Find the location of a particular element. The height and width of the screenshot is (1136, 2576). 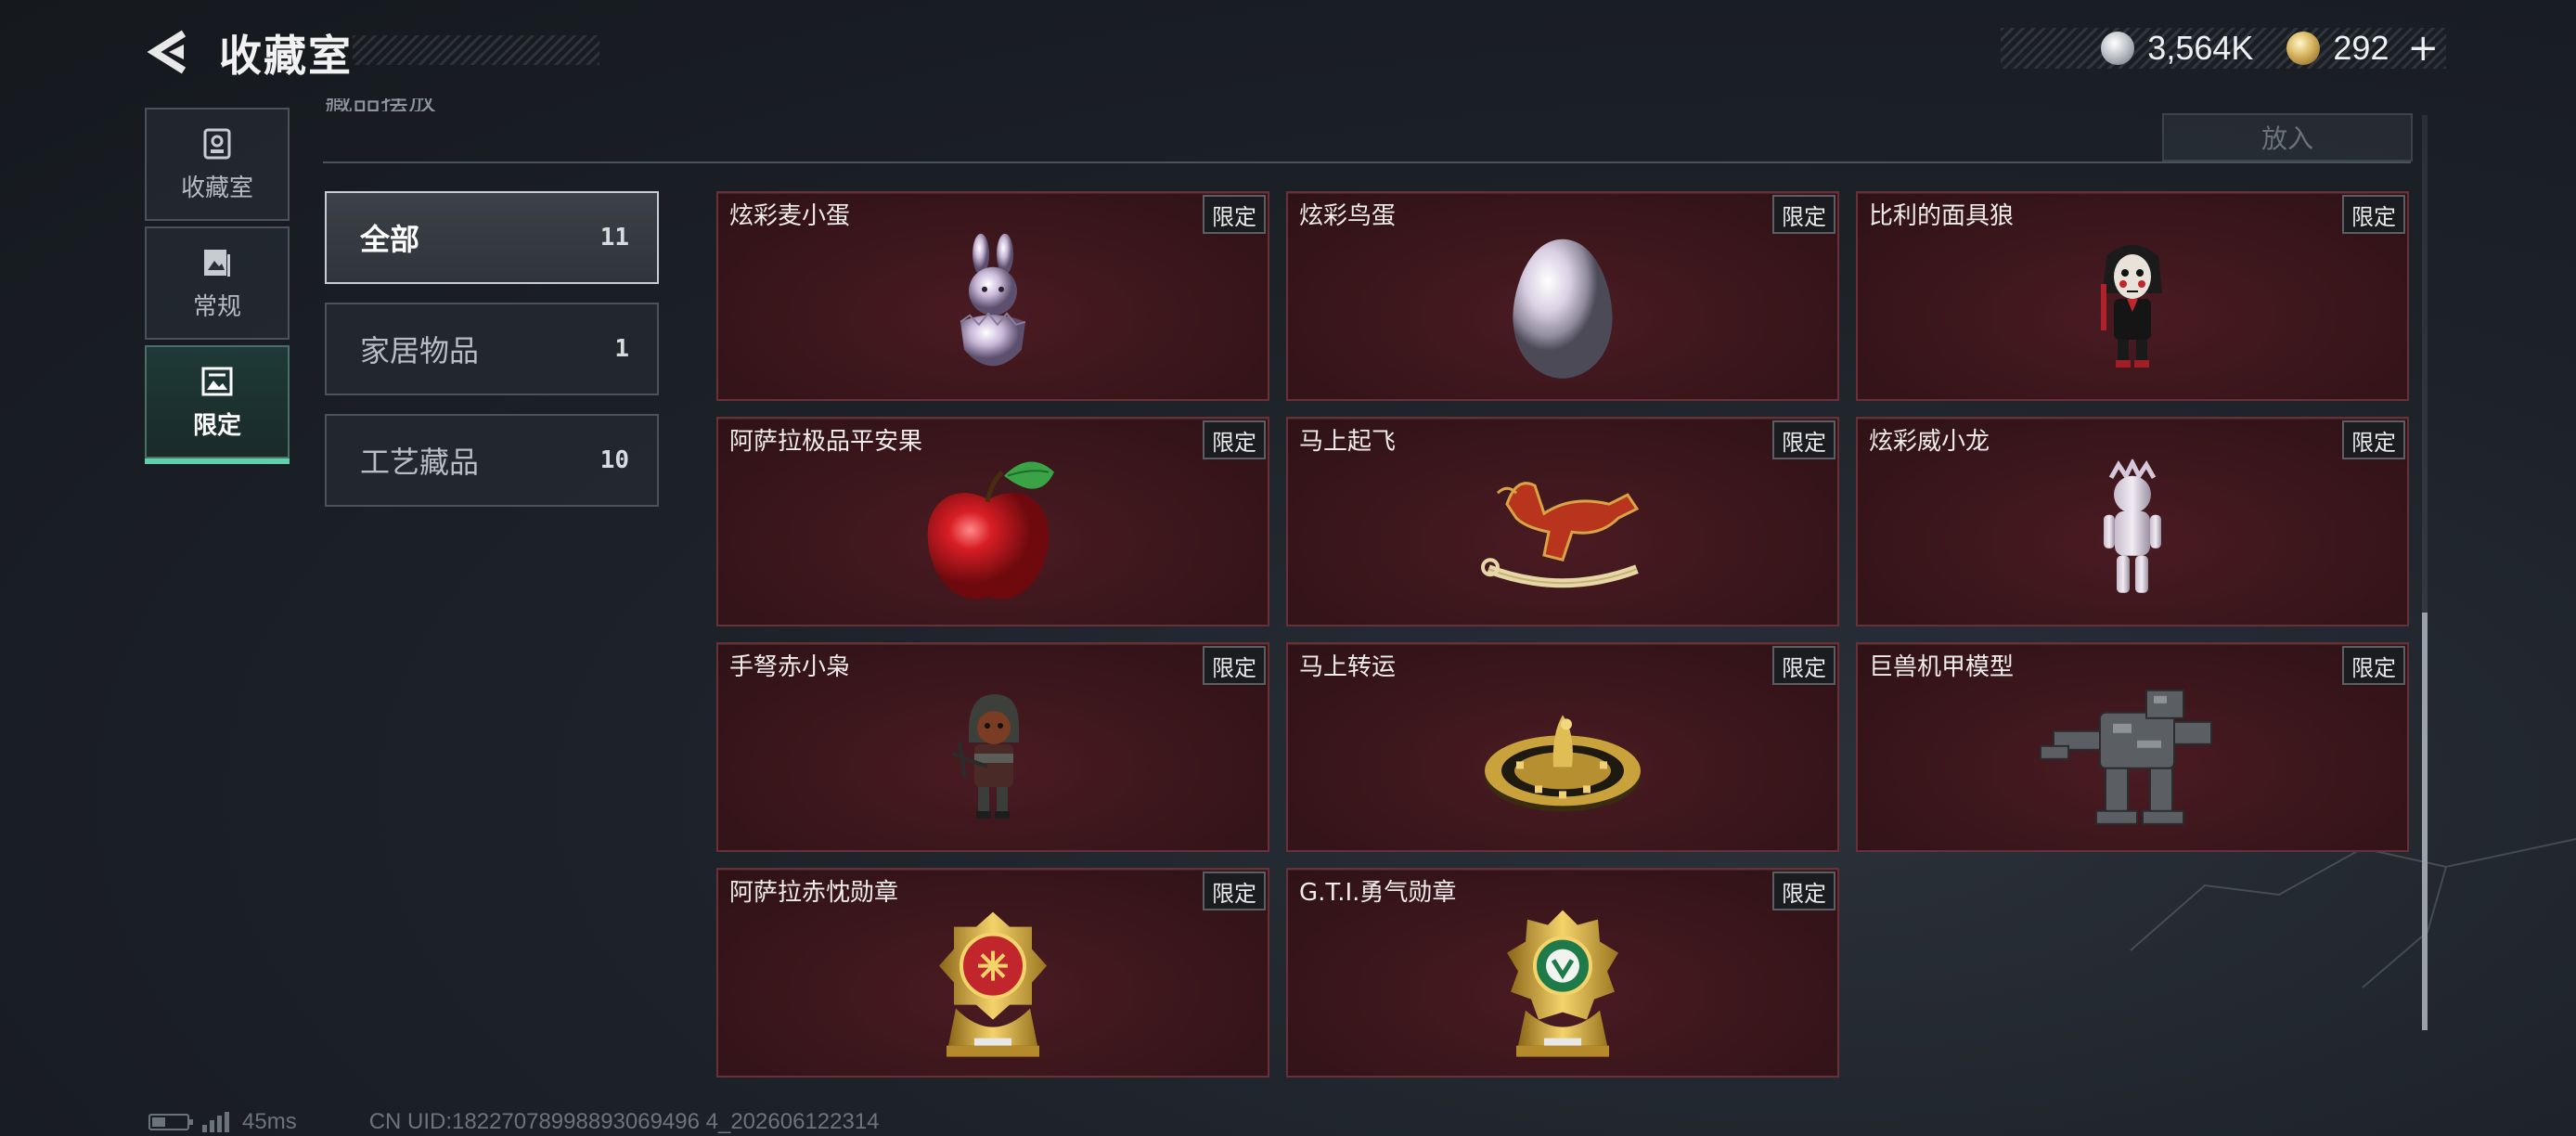

nav-item-limited: 限定 is located at coordinates (217, 404).